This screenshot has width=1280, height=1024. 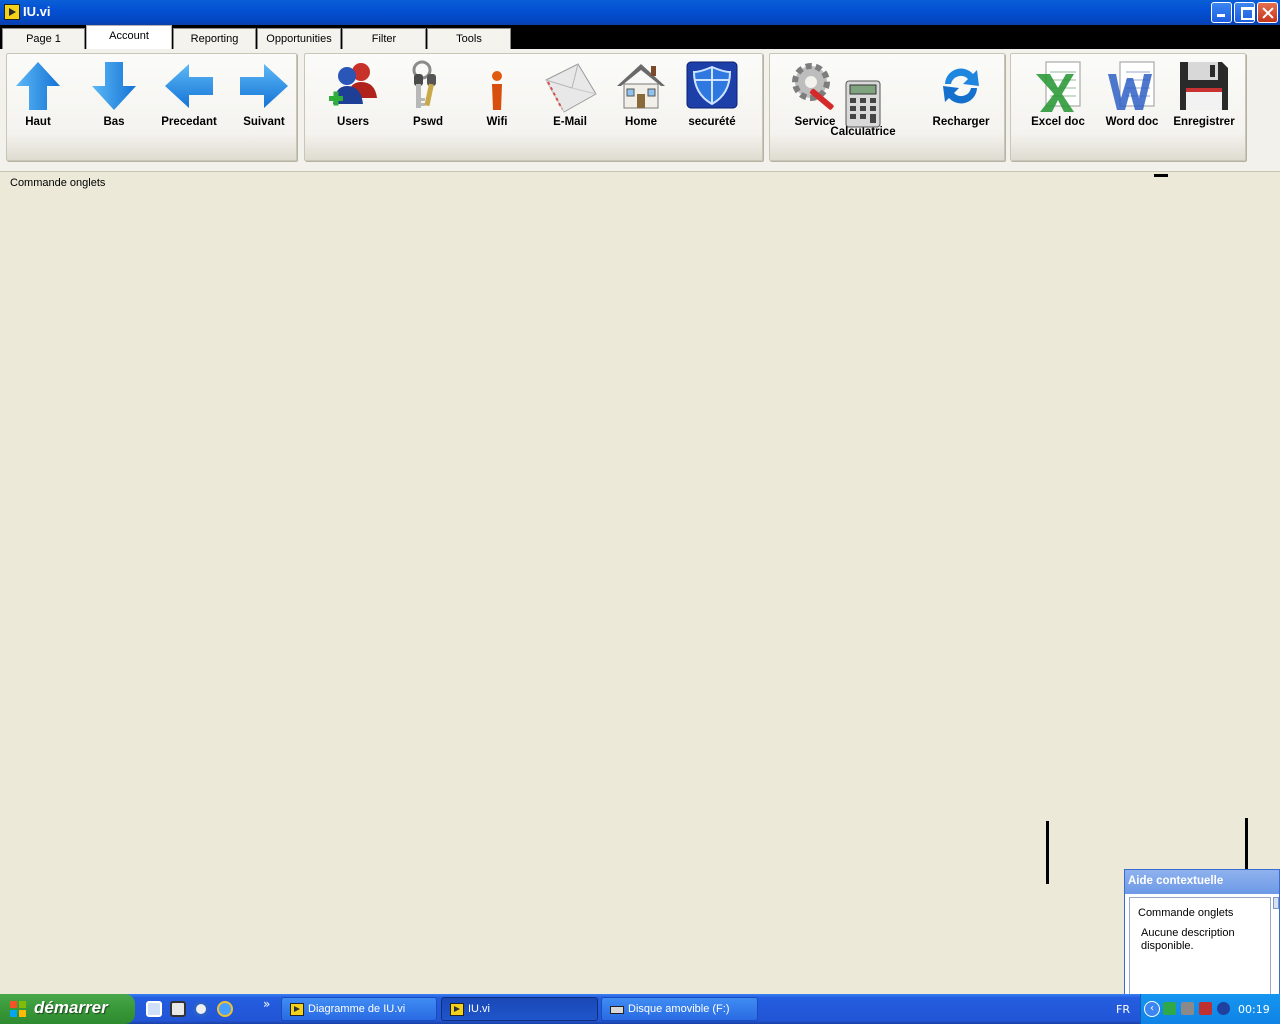 I want to click on bas-label: Bas, so click(x=114, y=122).